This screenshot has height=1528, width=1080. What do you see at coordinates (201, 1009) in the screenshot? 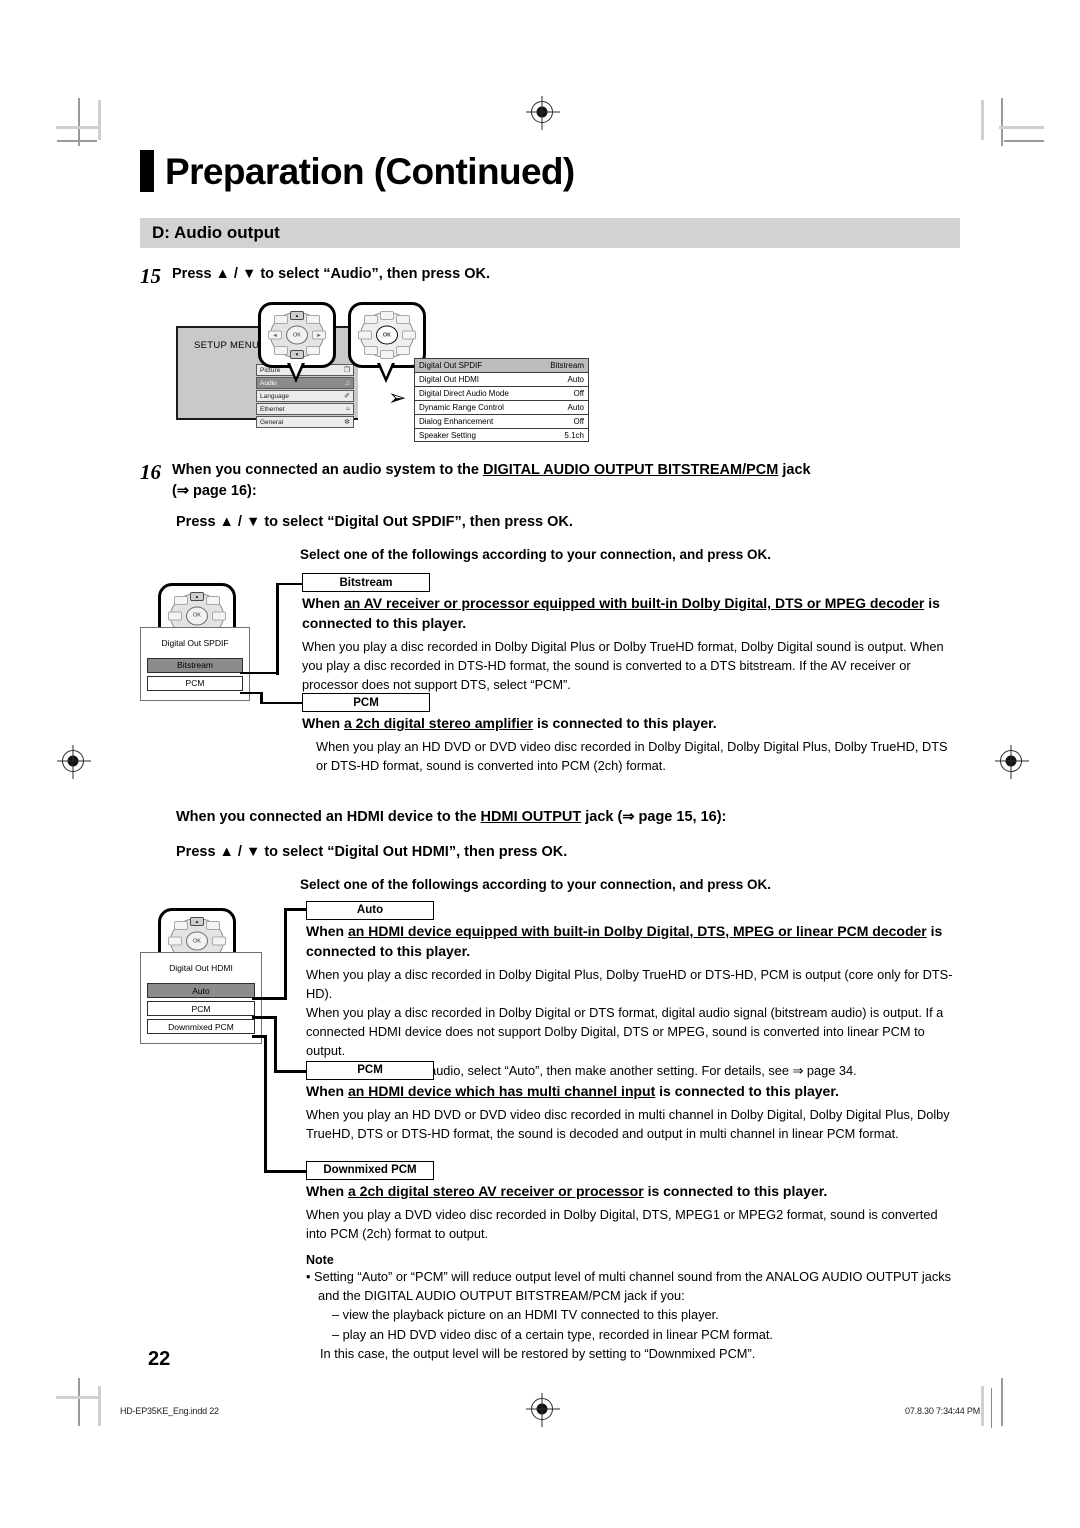
I see `hdmi-option-pcm: PCM` at bounding box center [201, 1009].